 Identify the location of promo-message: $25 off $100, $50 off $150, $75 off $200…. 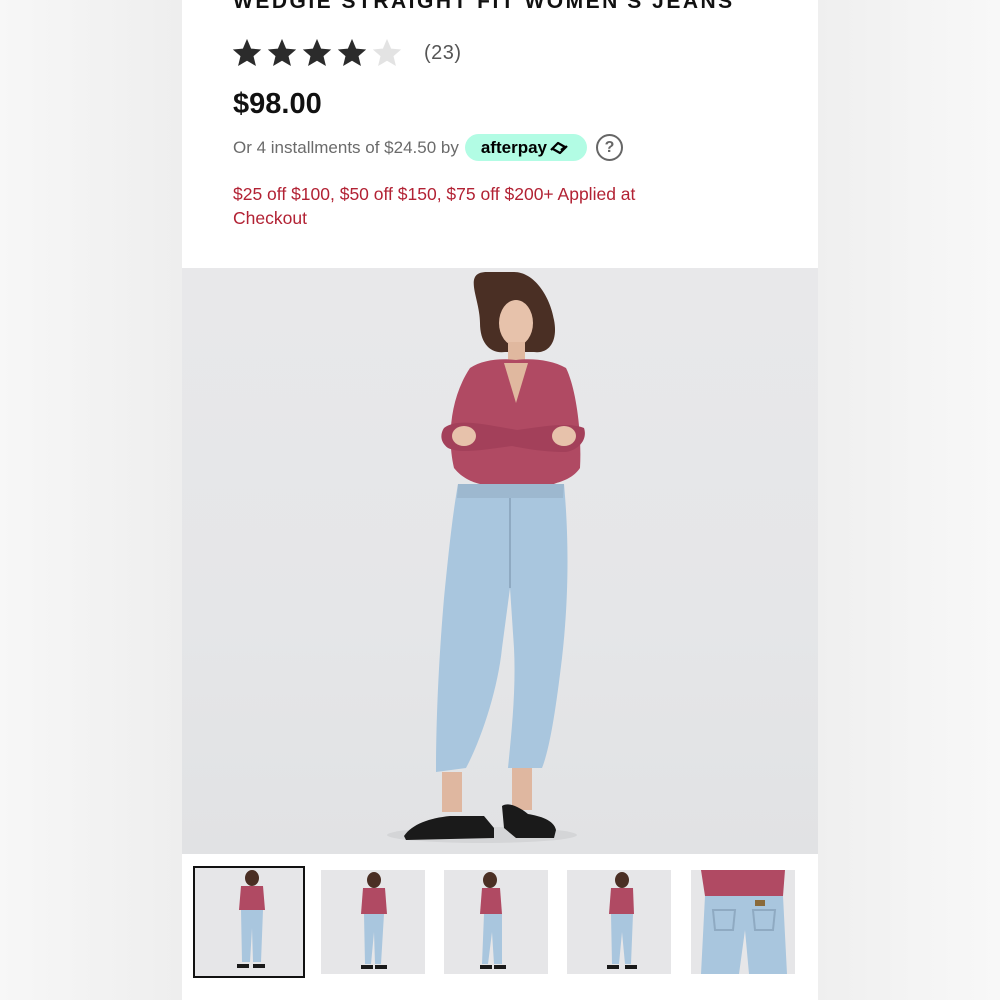
(493, 206).